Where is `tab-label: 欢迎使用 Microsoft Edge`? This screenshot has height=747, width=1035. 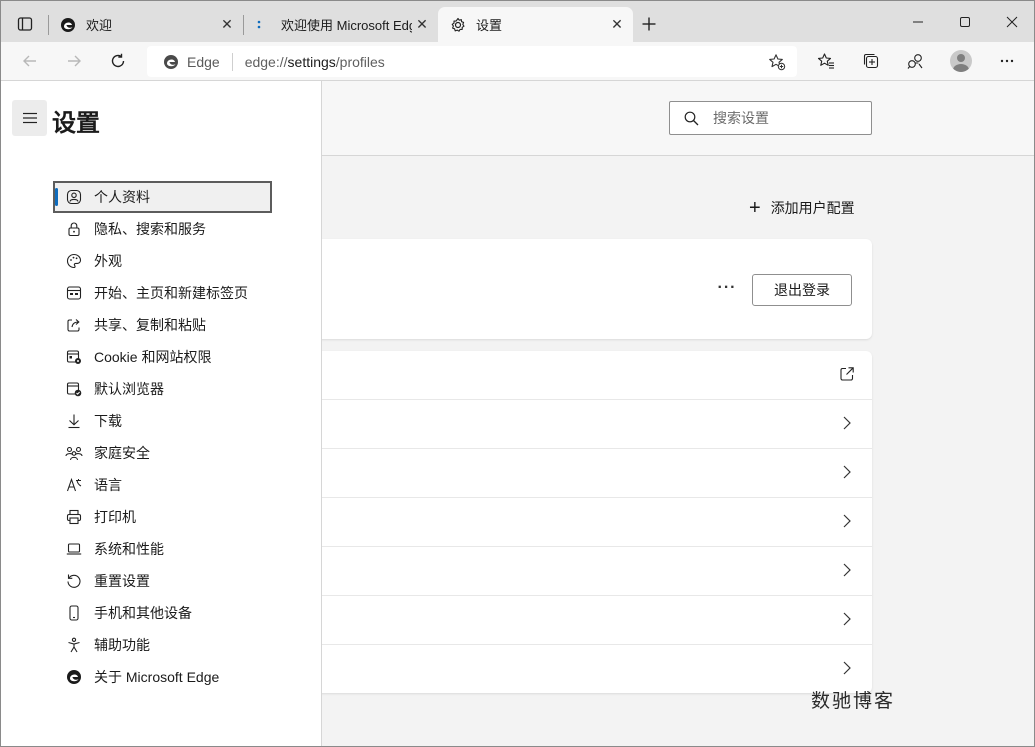 tab-label: 欢迎使用 Microsoft Edge is located at coordinates (346, 25).